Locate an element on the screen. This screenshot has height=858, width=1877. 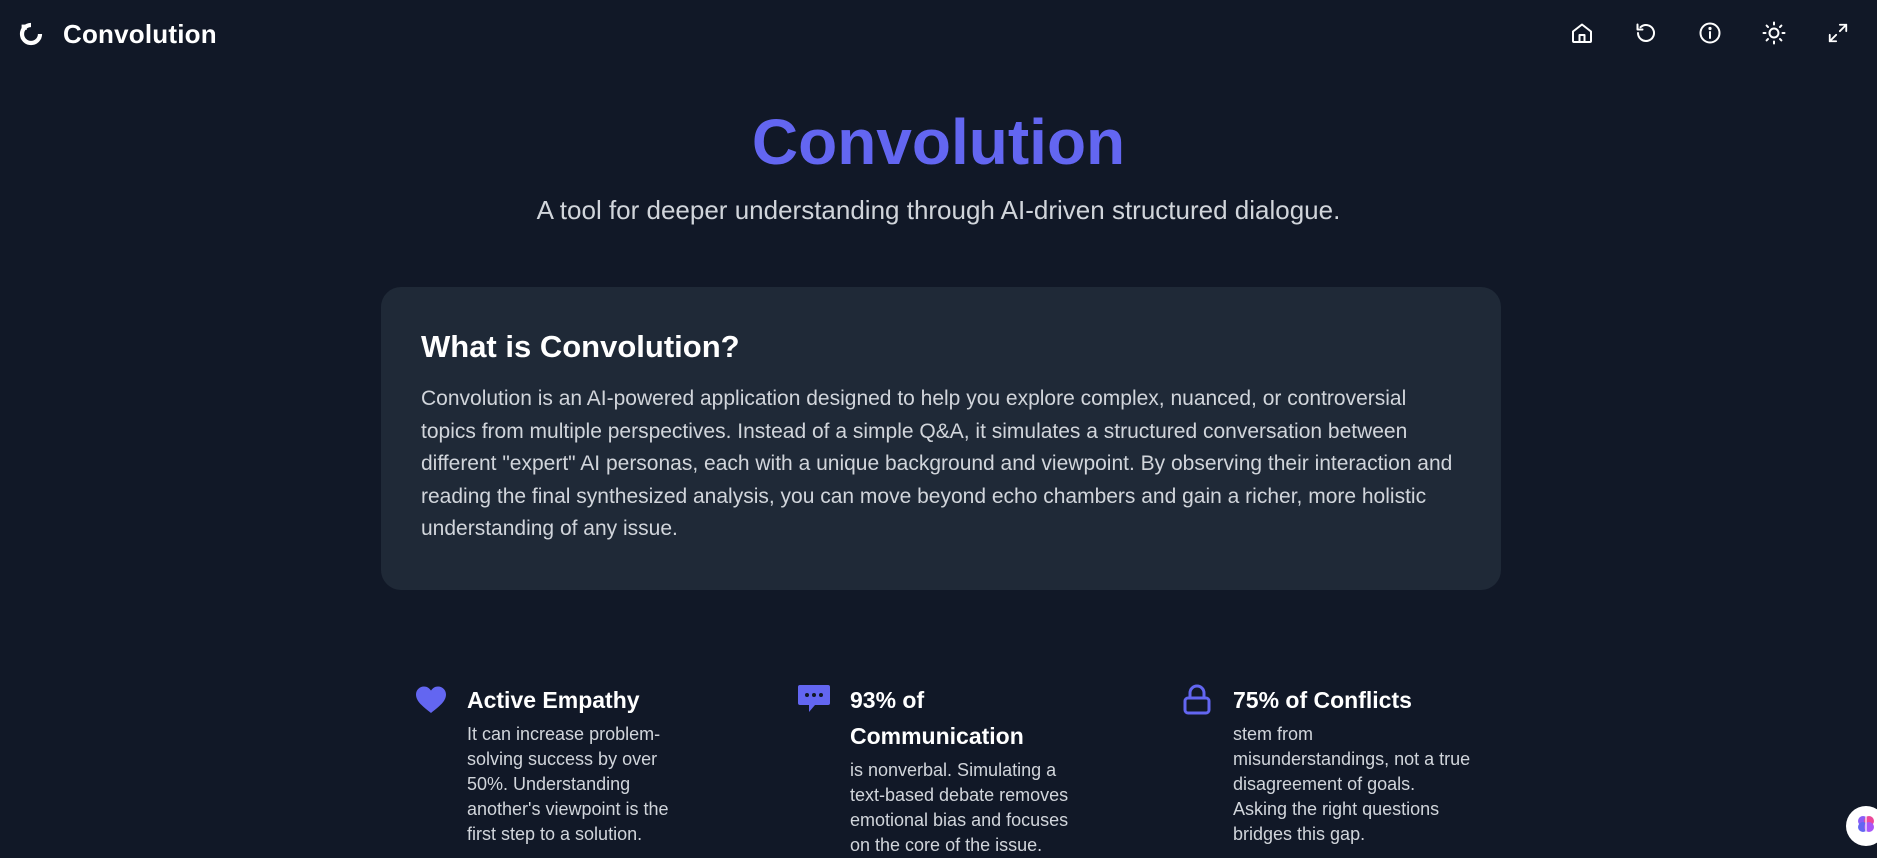
chat-bubble-icon is located at coordinates (814, 700).